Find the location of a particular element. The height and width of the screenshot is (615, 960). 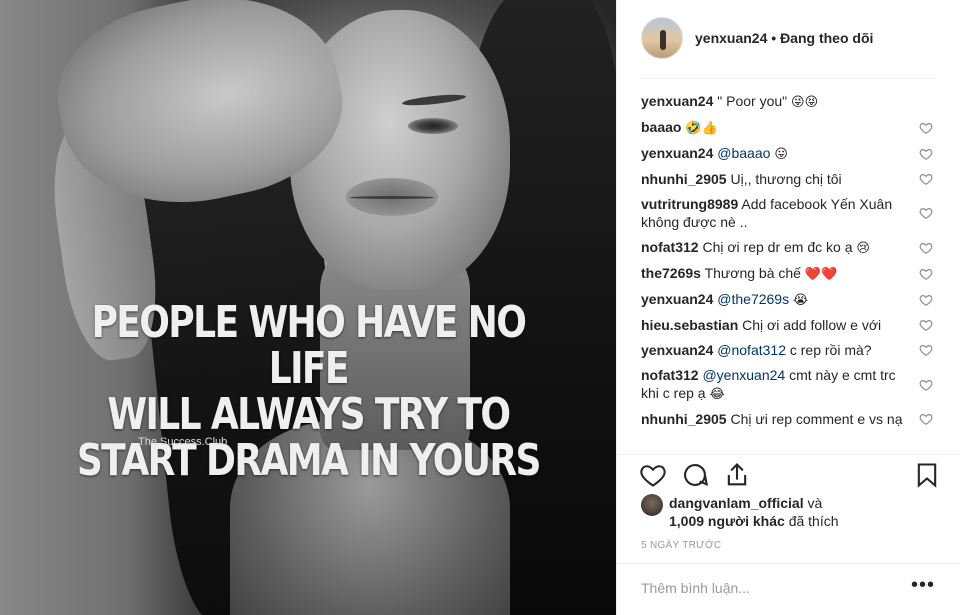

add-comment-bar: Thêm bình luận... ••• is located at coordinates (788, 589).